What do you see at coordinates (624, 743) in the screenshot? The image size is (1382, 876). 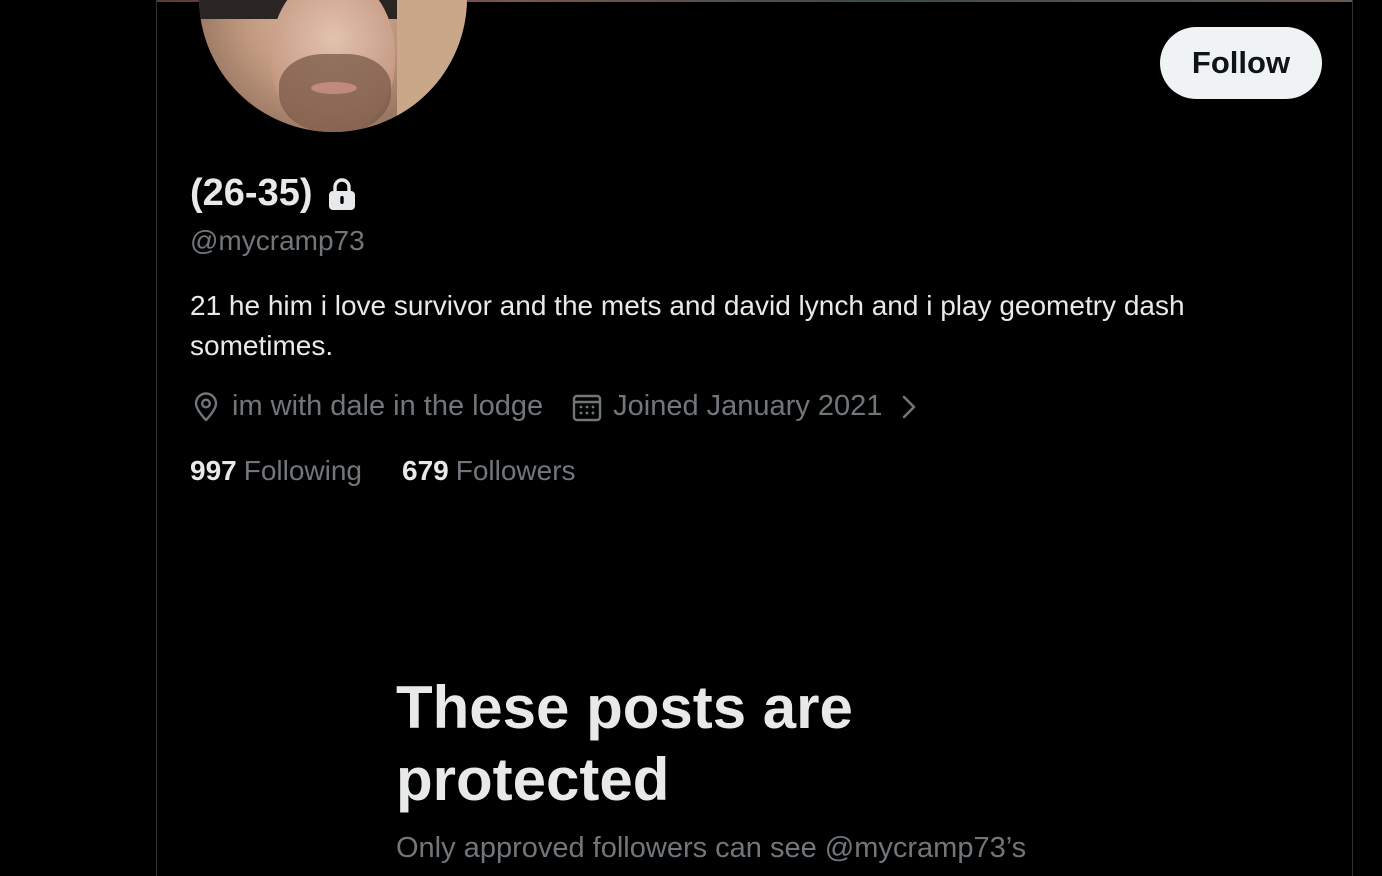 I see `protected-posts-title: These posts are protected` at bounding box center [624, 743].